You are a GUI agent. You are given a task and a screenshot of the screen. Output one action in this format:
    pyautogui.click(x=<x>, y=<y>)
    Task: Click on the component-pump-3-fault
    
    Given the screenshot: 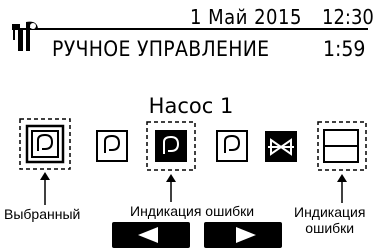 What is the action you would take?
    pyautogui.click(x=171, y=146)
    